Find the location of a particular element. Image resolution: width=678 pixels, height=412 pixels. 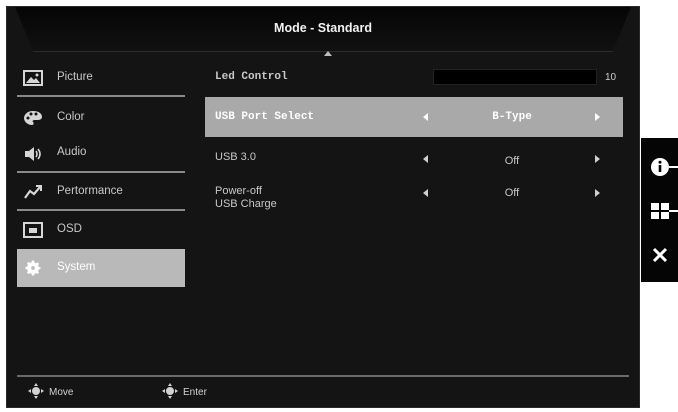

gear-icon is located at coordinates (33, 268).